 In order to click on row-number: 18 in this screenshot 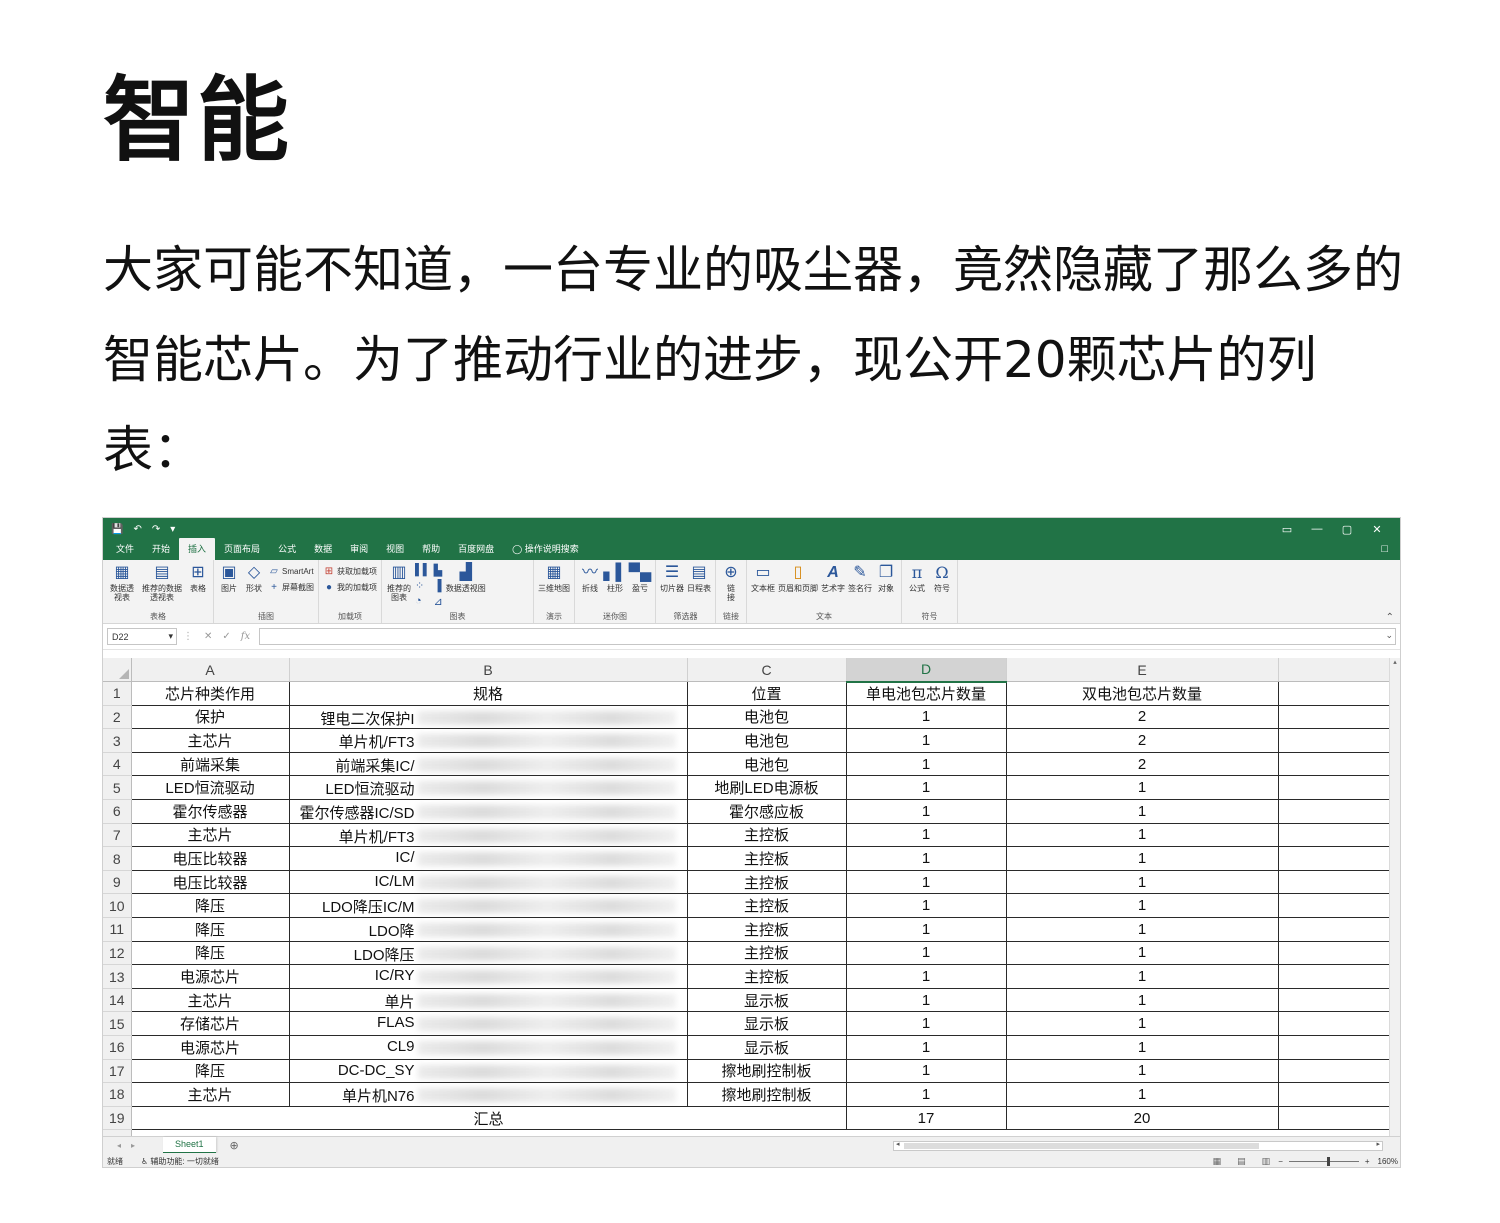, I will do `click(117, 1094)`.